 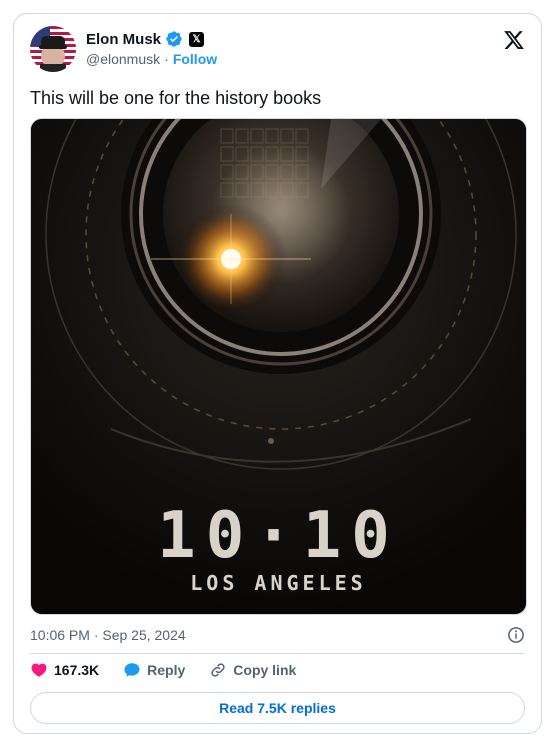 I want to click on media-title: 10·10, so click(x=278, y=536).